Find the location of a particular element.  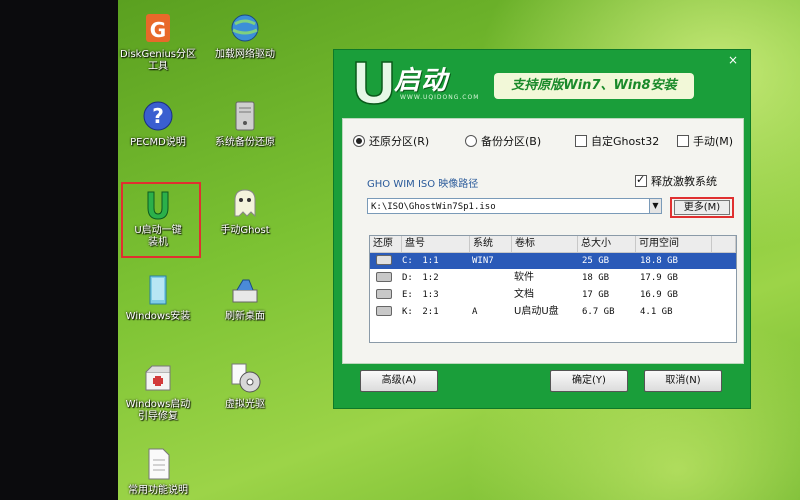

cancel-button: 取消(N) is located at coordinates (683, 381).